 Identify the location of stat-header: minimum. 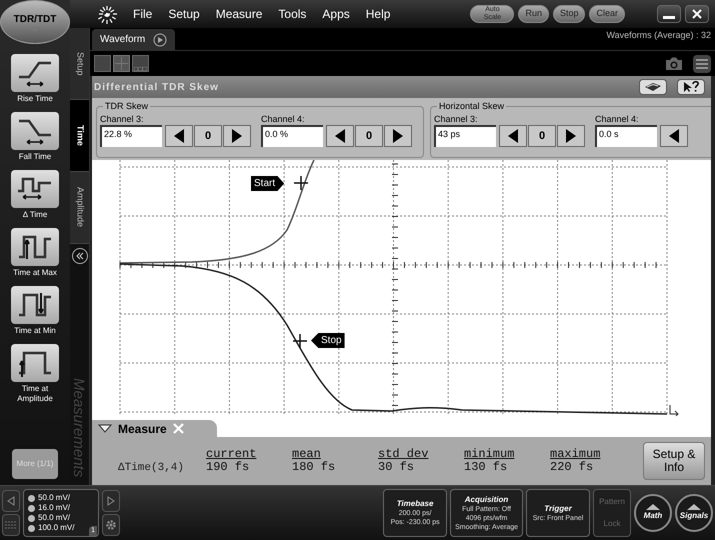
(490, 454).